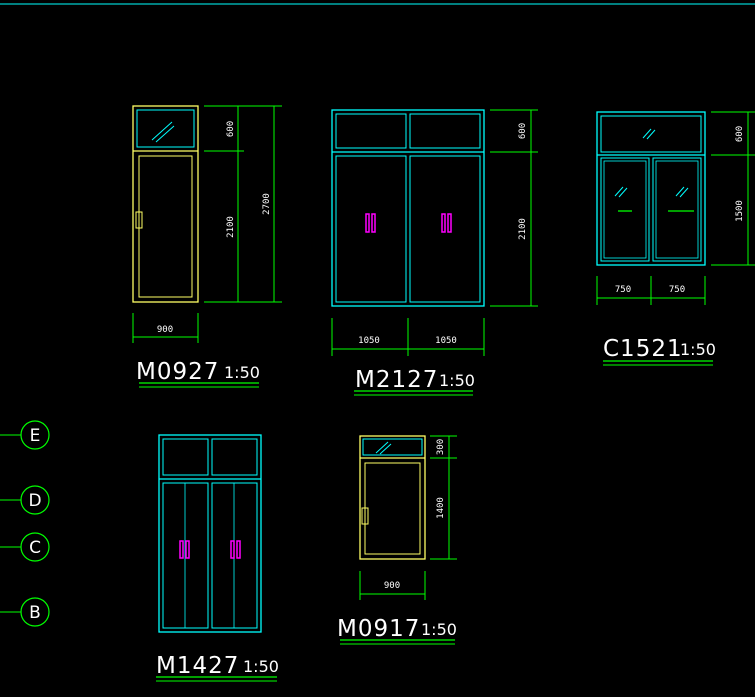 The height and width of the screenshot is (697, 755). Describe the element at coordinates (35, 436) in the screenshot. I see `grid-axis-label: E` at that location.